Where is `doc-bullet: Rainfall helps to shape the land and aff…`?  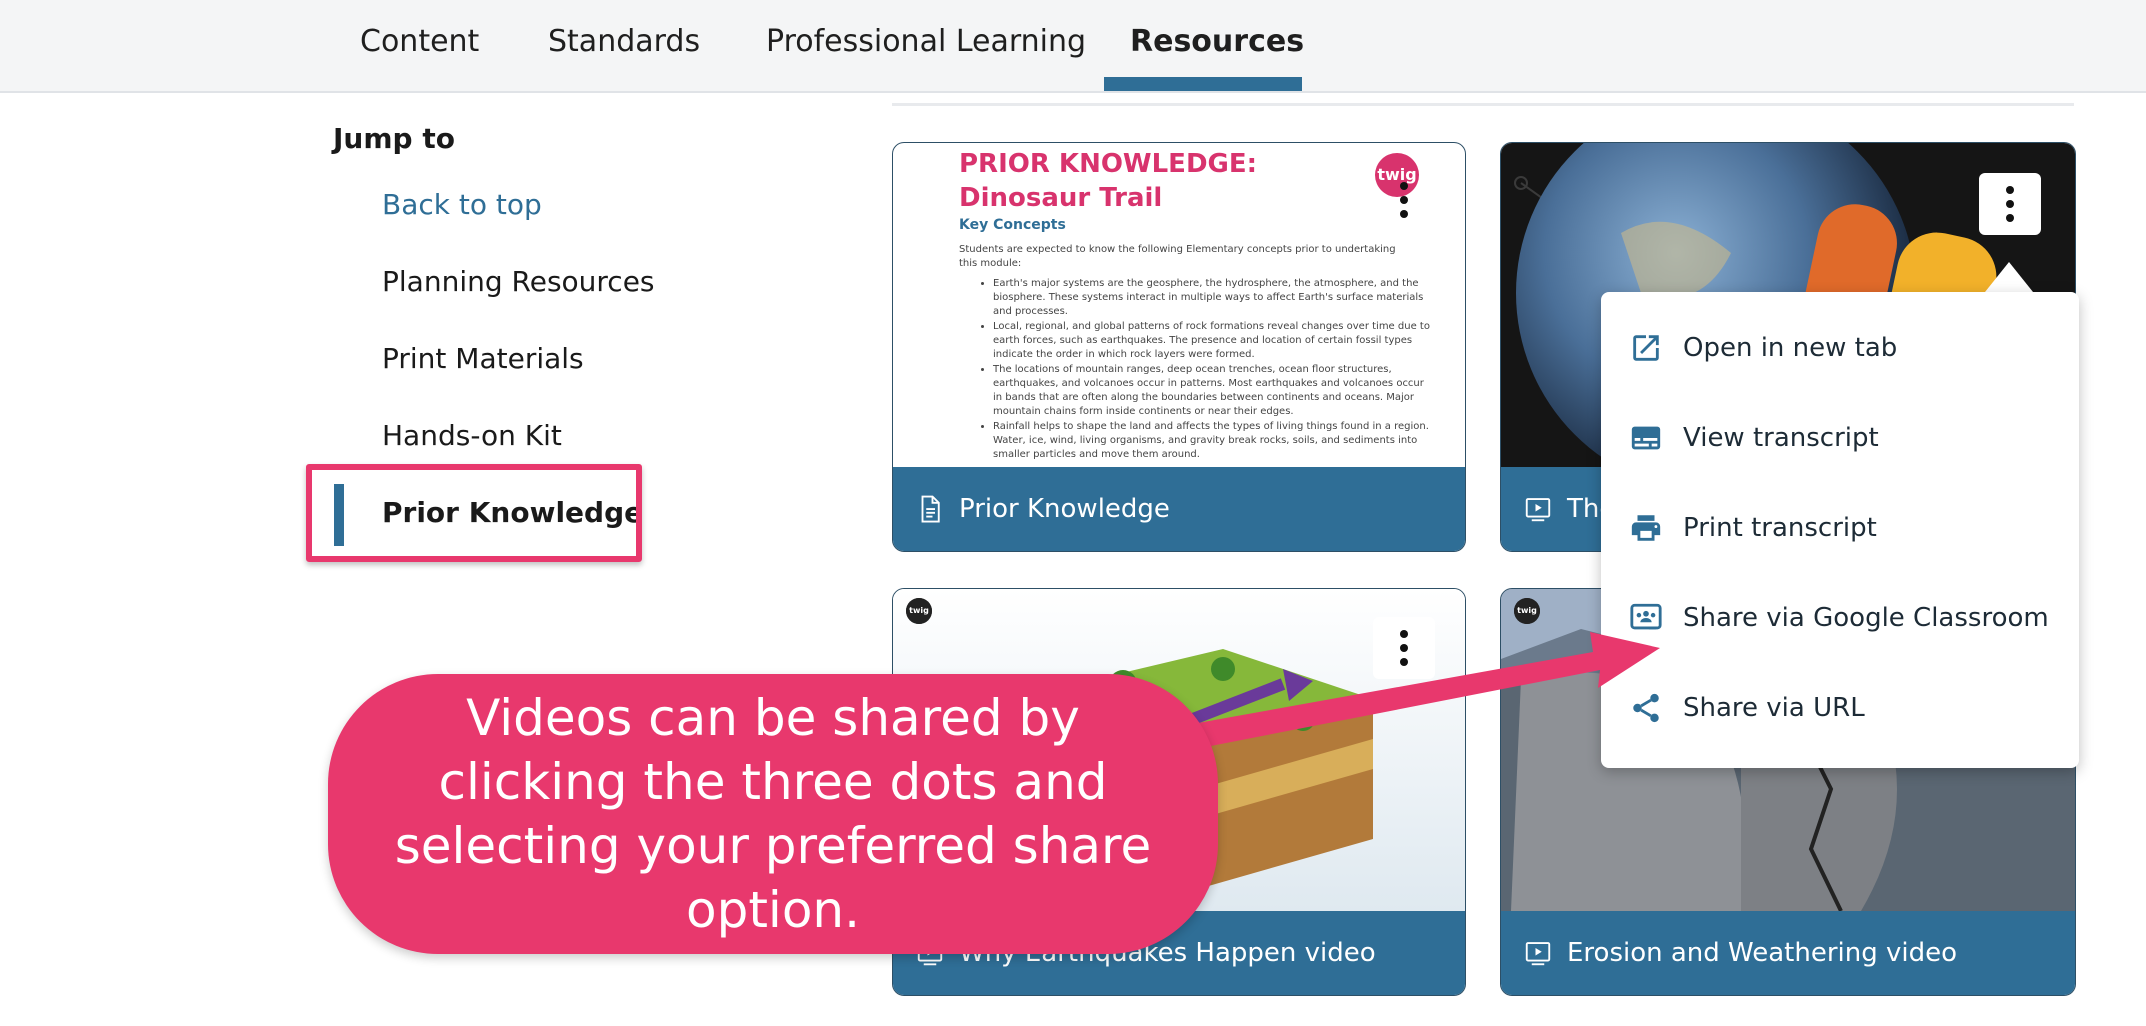
doc-bullet: Rainfall helps to shape the land and aff… is located at coordinates (1213, 441).